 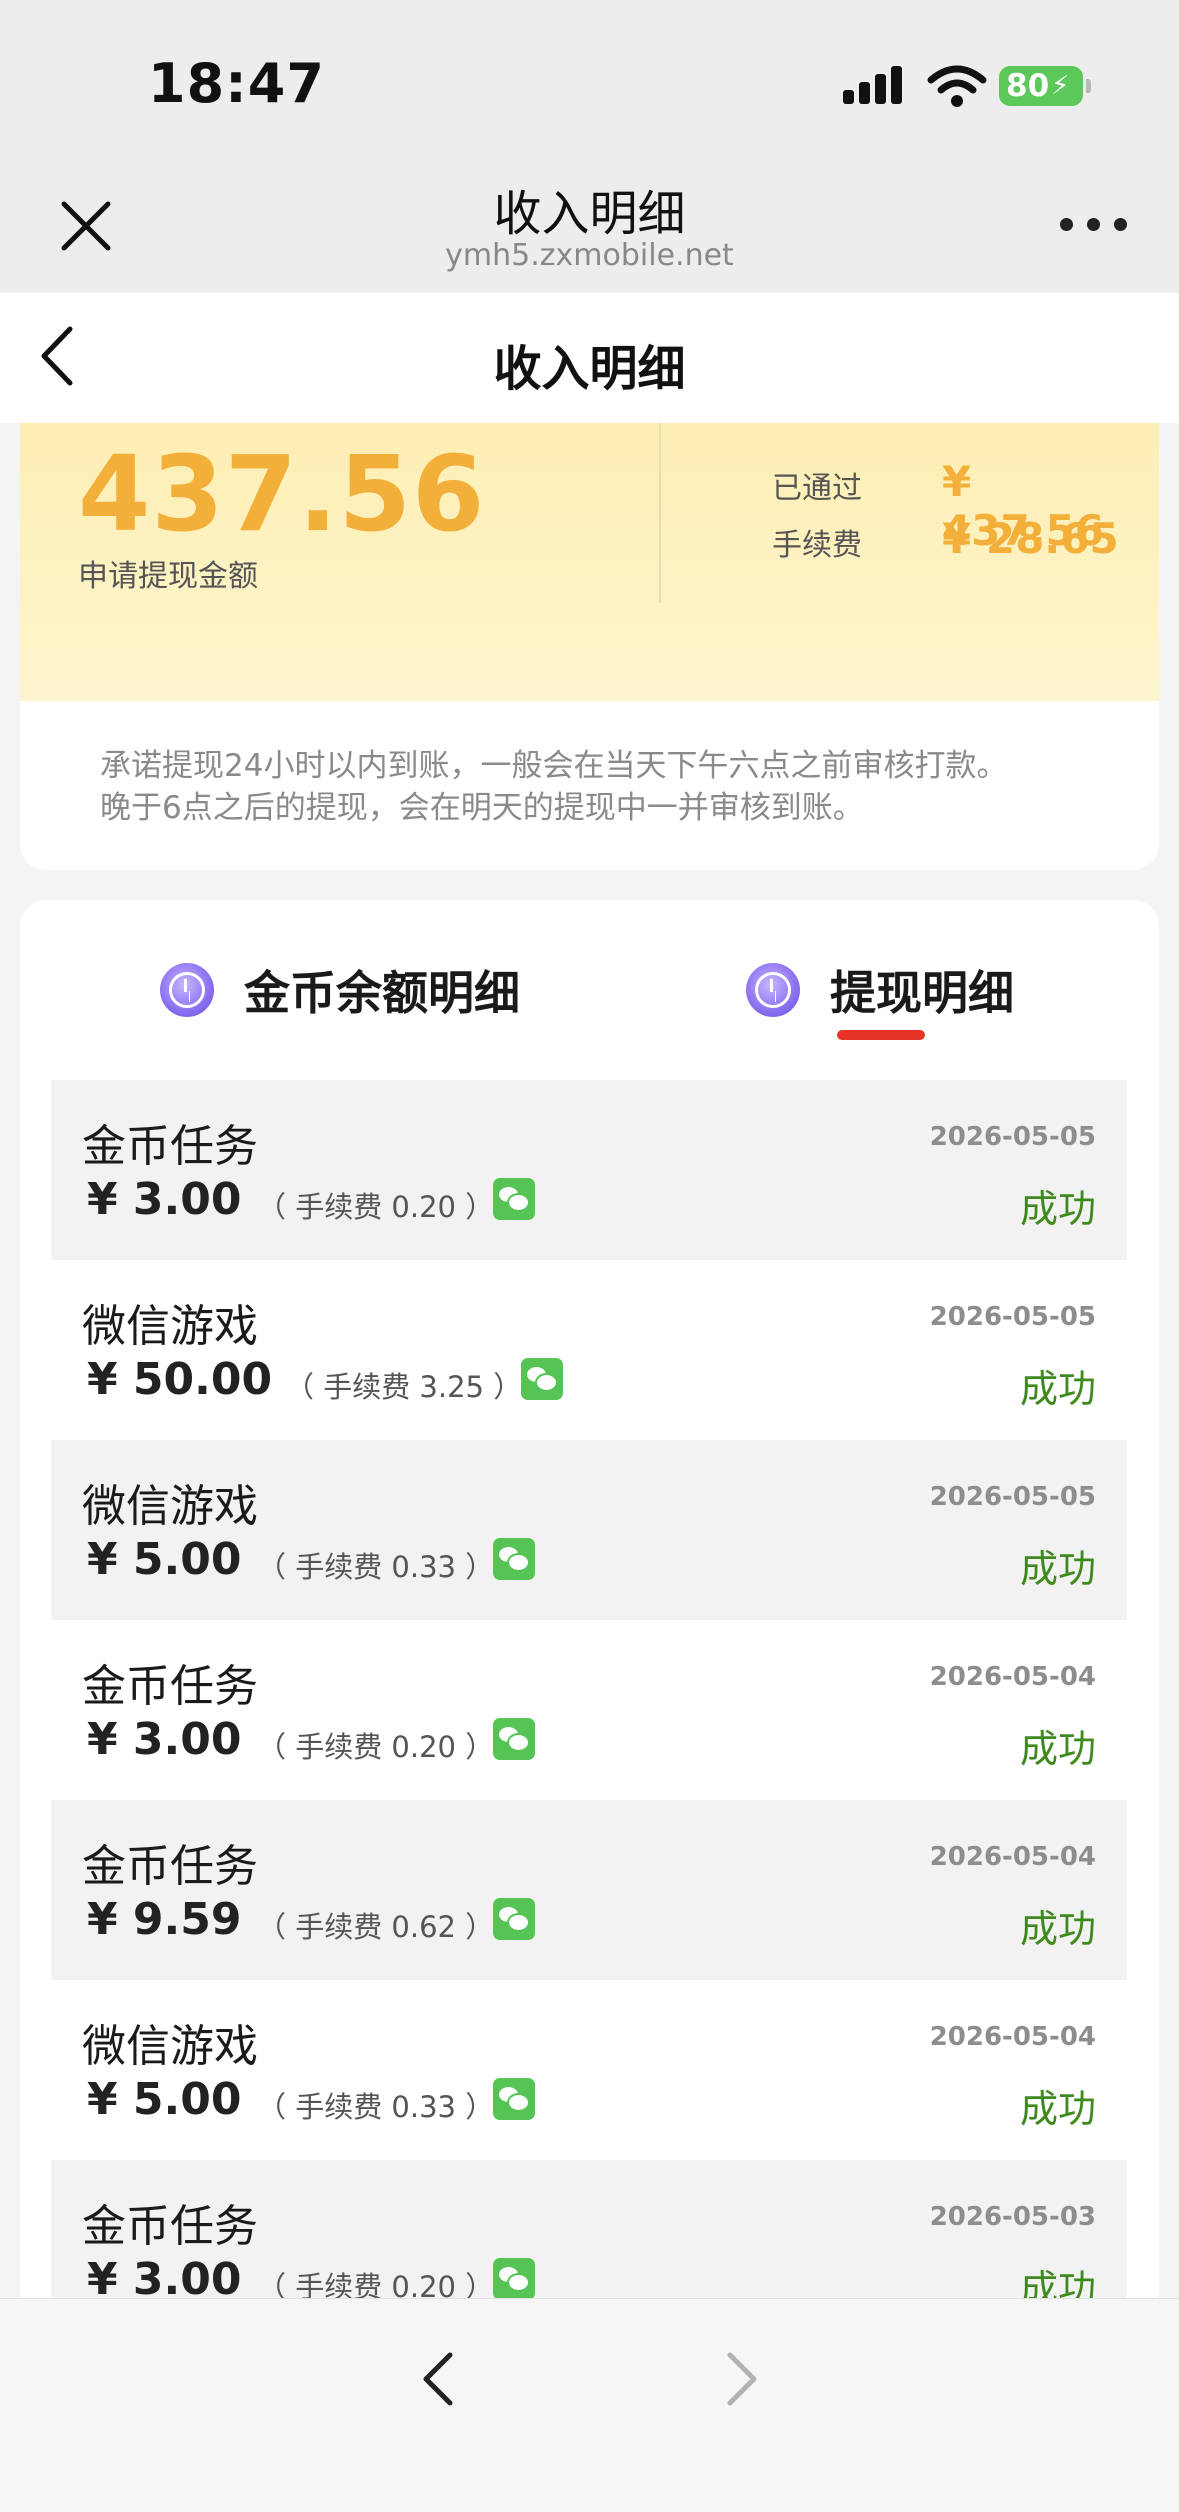 I want to click on bottom-toolbar, so click(x=589, y=2405).